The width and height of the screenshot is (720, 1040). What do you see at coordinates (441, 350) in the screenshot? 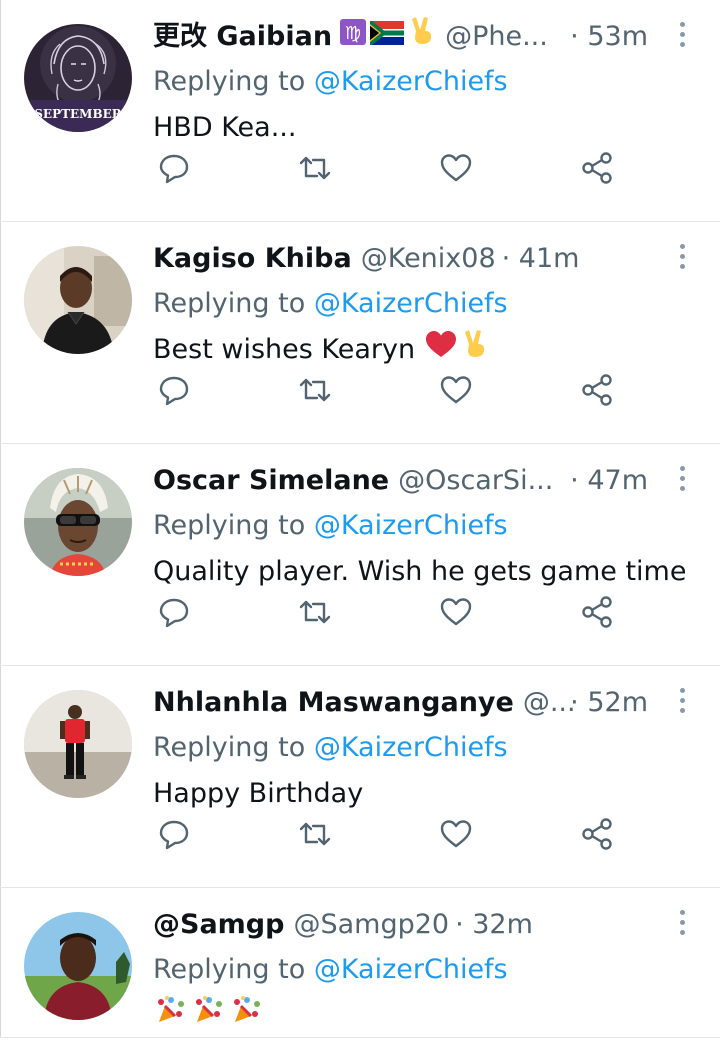
I see `red-heart-emoji` at bounding box center [441, 350].